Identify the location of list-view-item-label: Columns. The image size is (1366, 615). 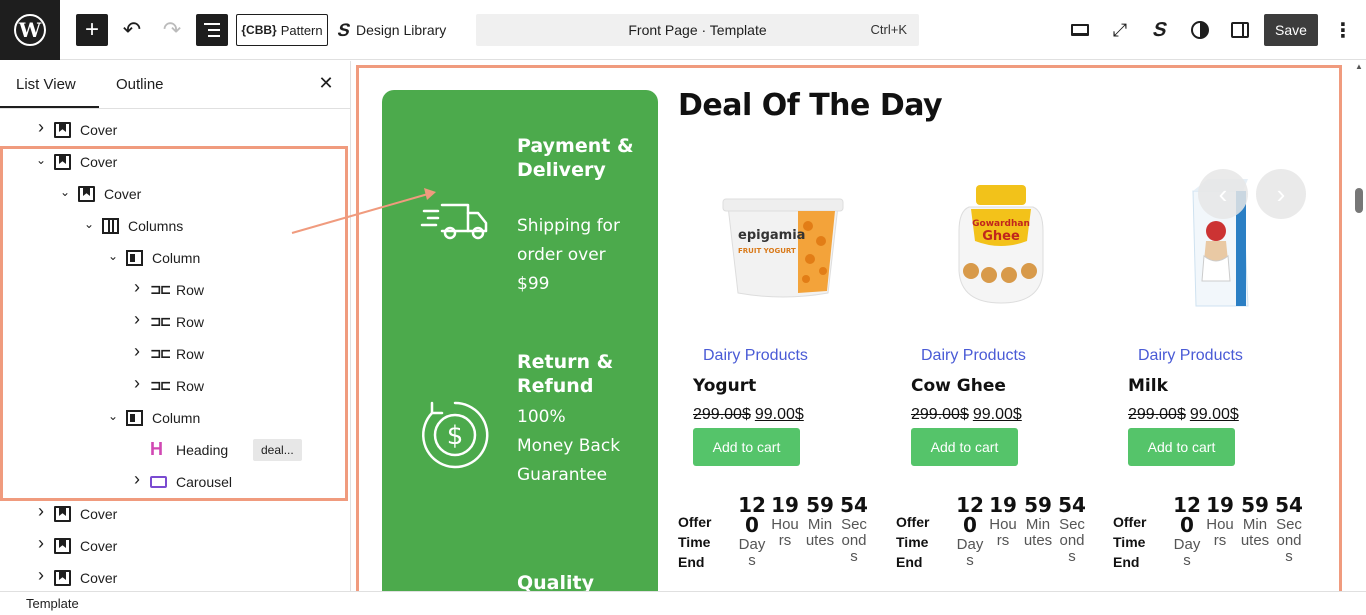
(156, 226).